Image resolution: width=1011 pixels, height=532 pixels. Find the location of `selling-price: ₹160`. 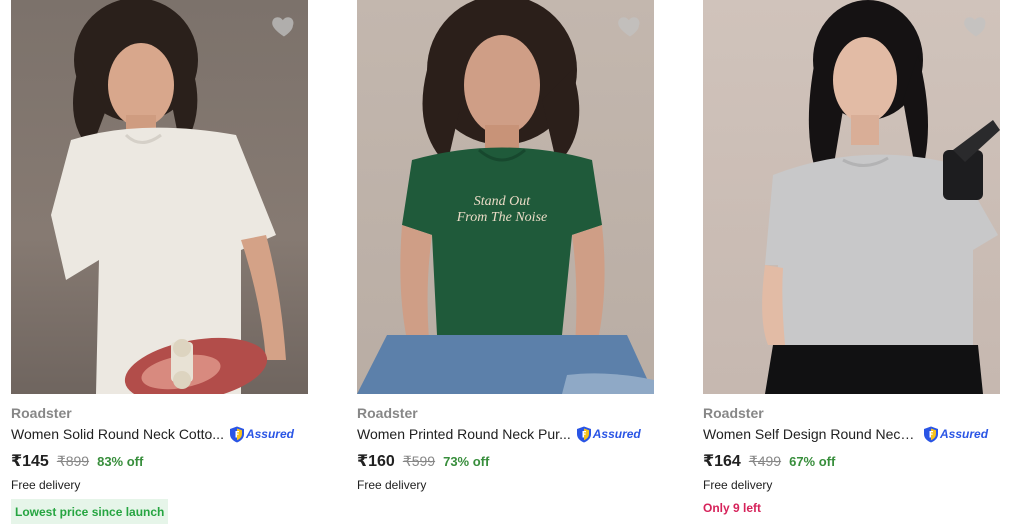

selling-price: ₹160 is located at coordinates (376, 461).